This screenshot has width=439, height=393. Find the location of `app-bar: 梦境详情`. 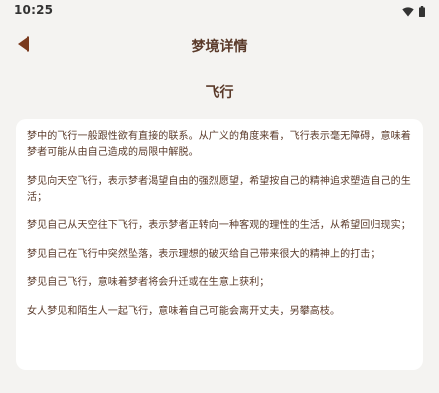

app-bar: 梦境详情 is located at coordinates (219, 46).